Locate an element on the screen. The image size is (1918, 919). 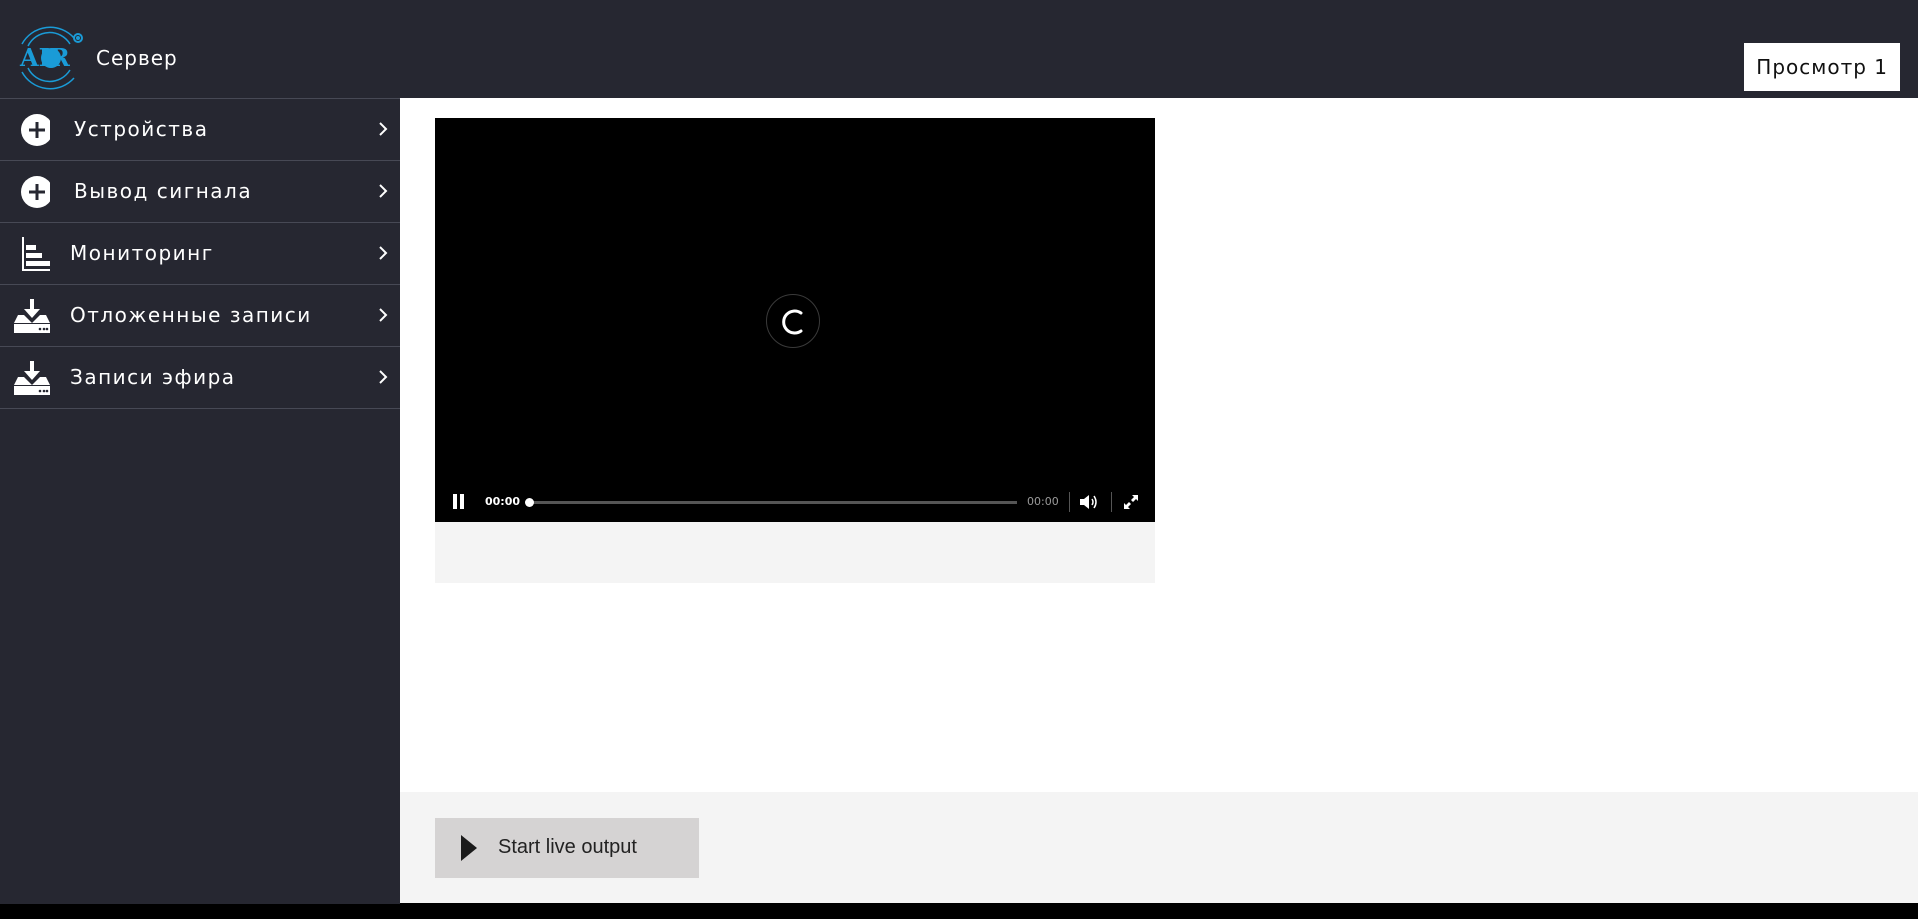
volume-icon is located at coordinates (1088, 502).